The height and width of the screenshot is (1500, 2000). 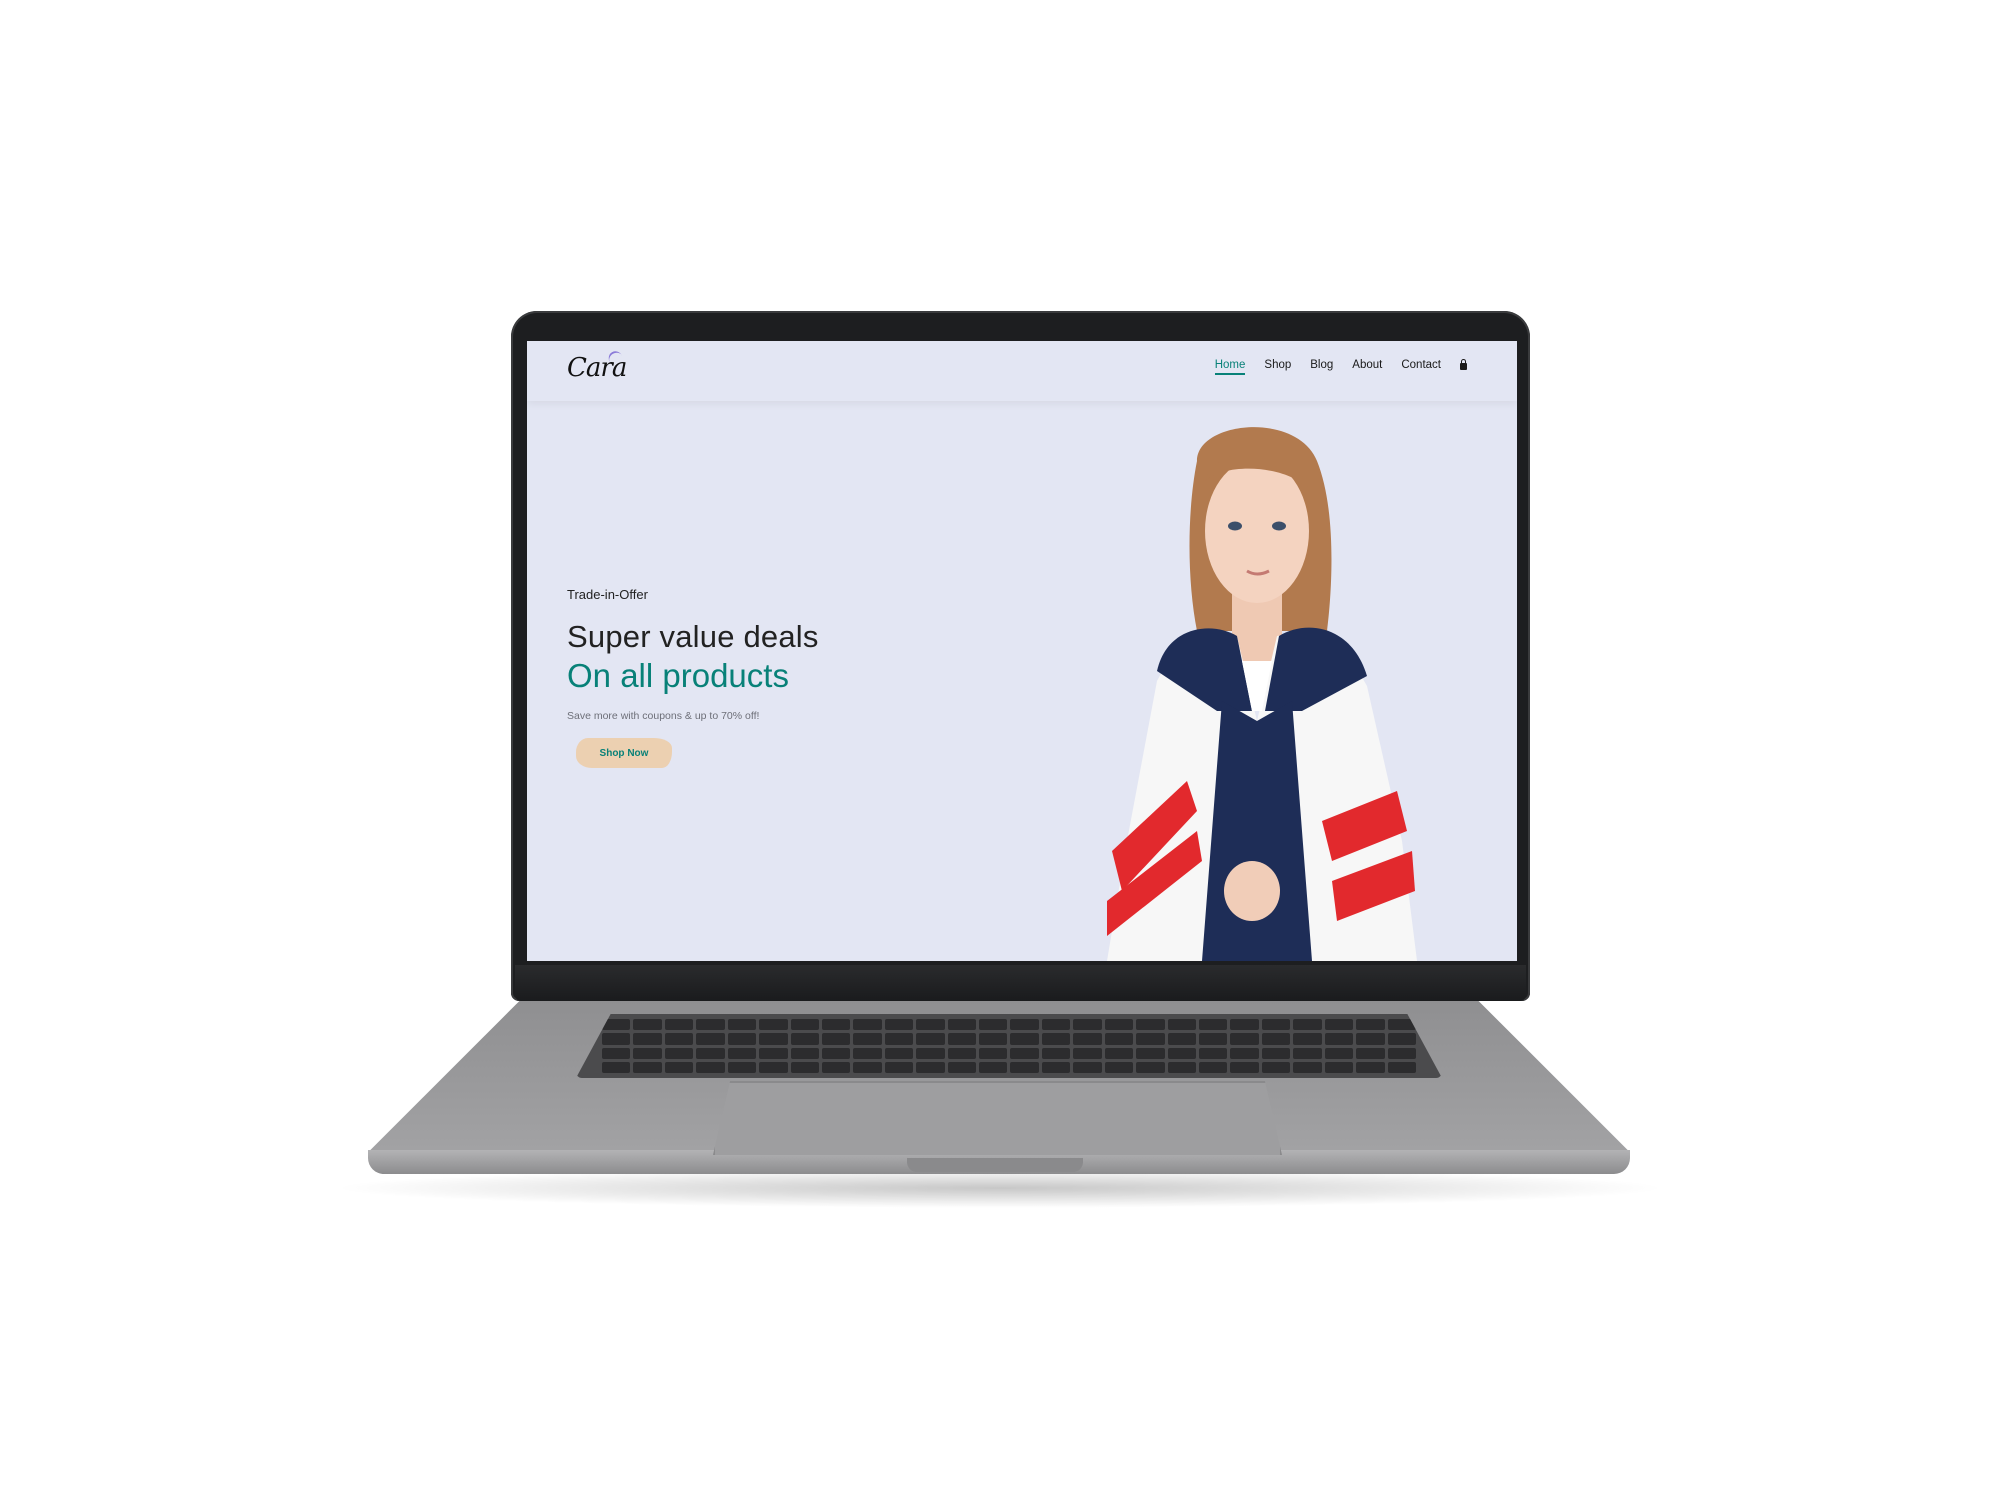 I want to click on nav-item-shop: Shop, so click(x=1277, y=365).